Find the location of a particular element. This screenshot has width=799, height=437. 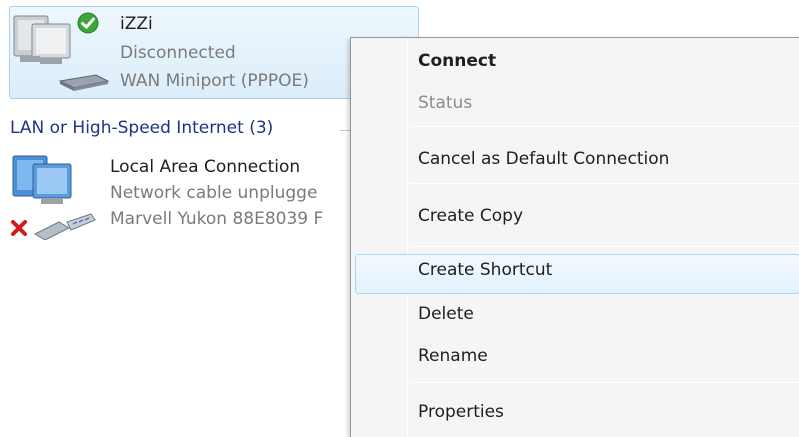

menu-item-properties-label: Properties is located at coordinates (461, 412).